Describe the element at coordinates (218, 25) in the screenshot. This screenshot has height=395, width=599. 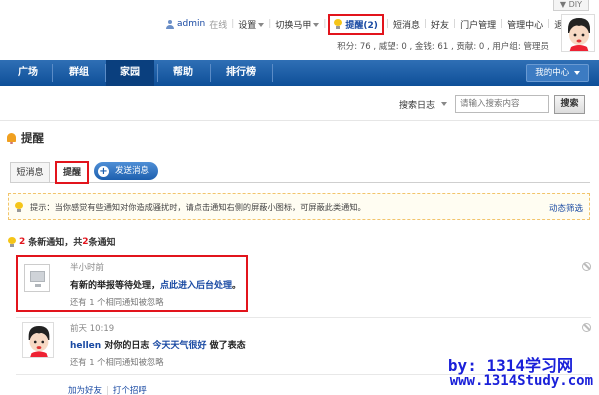
I see `online-status: 在线` at that location.